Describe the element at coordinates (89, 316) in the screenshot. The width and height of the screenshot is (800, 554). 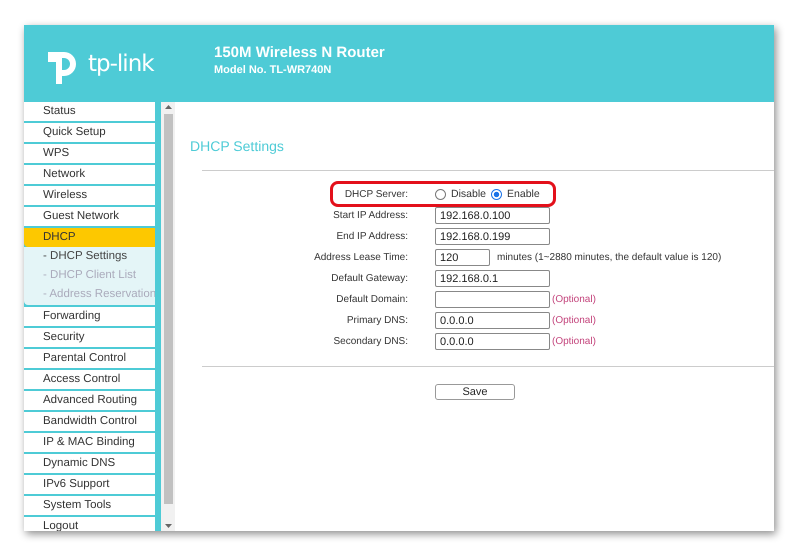
I see `sidebar-item: Forwarding` at that location.